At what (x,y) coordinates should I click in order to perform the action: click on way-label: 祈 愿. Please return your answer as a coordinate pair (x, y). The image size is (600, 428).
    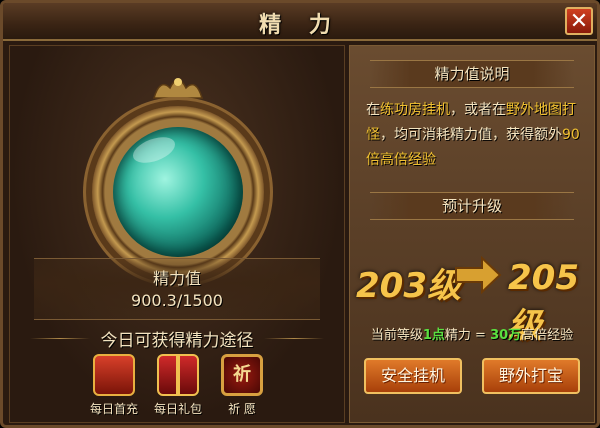
    Looking at the image, I should click on (242, 409).